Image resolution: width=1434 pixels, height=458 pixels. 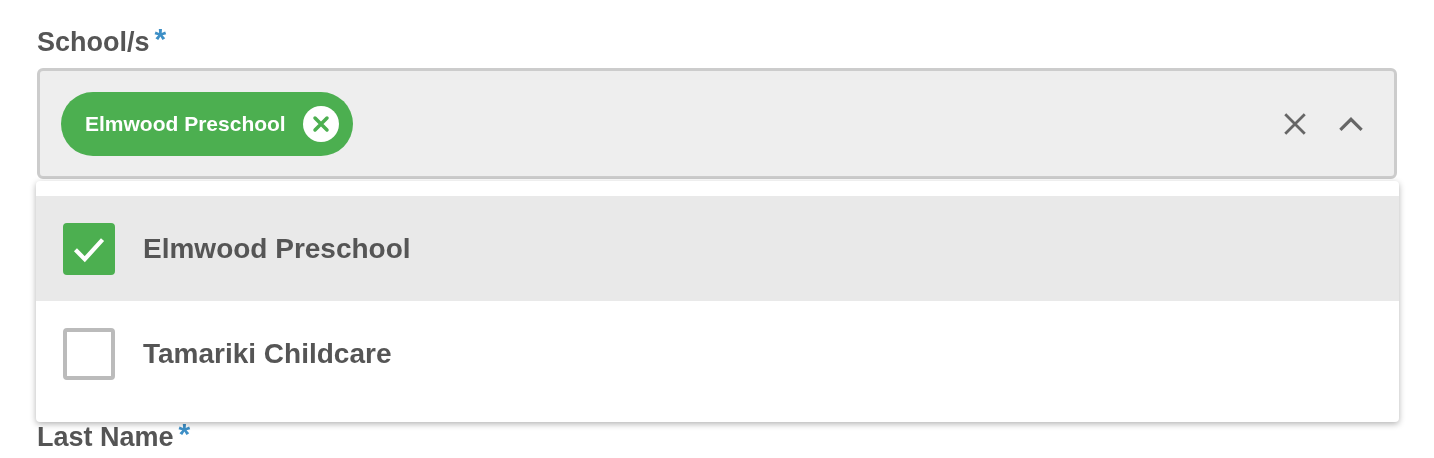 What do you see at coordinates (1351, 123) in the screenshot?
I see `chevron-up-icon` at bounding box center [1351, 123].